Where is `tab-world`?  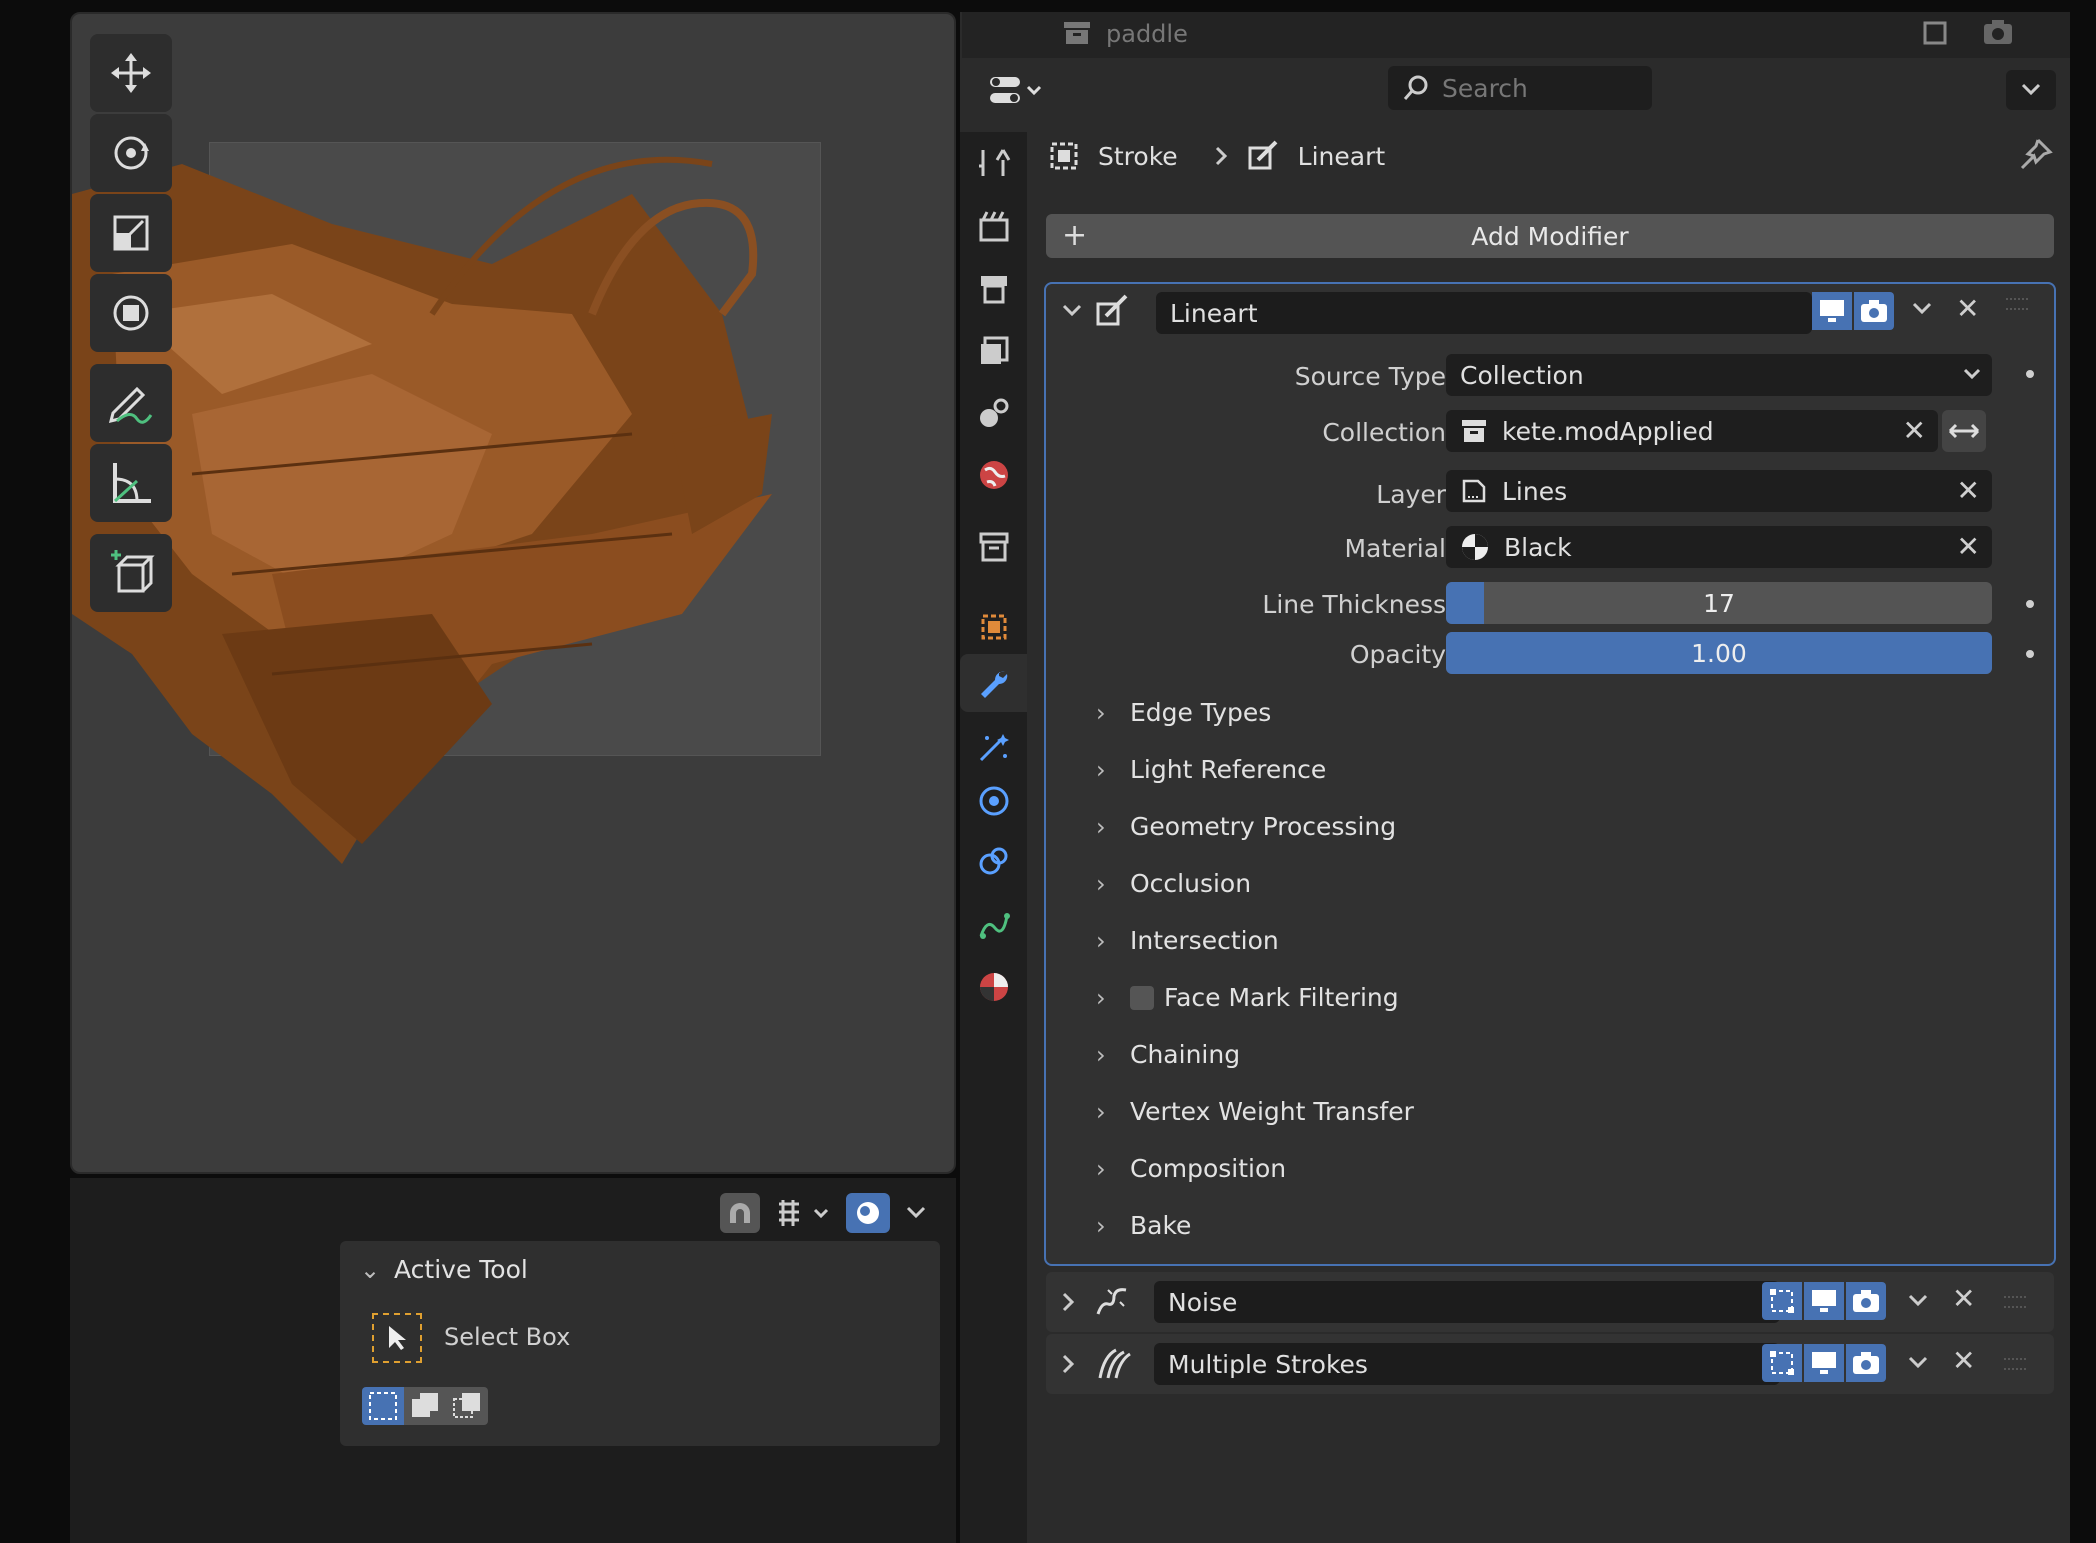 tab-world is located at coordinates (993, 475).